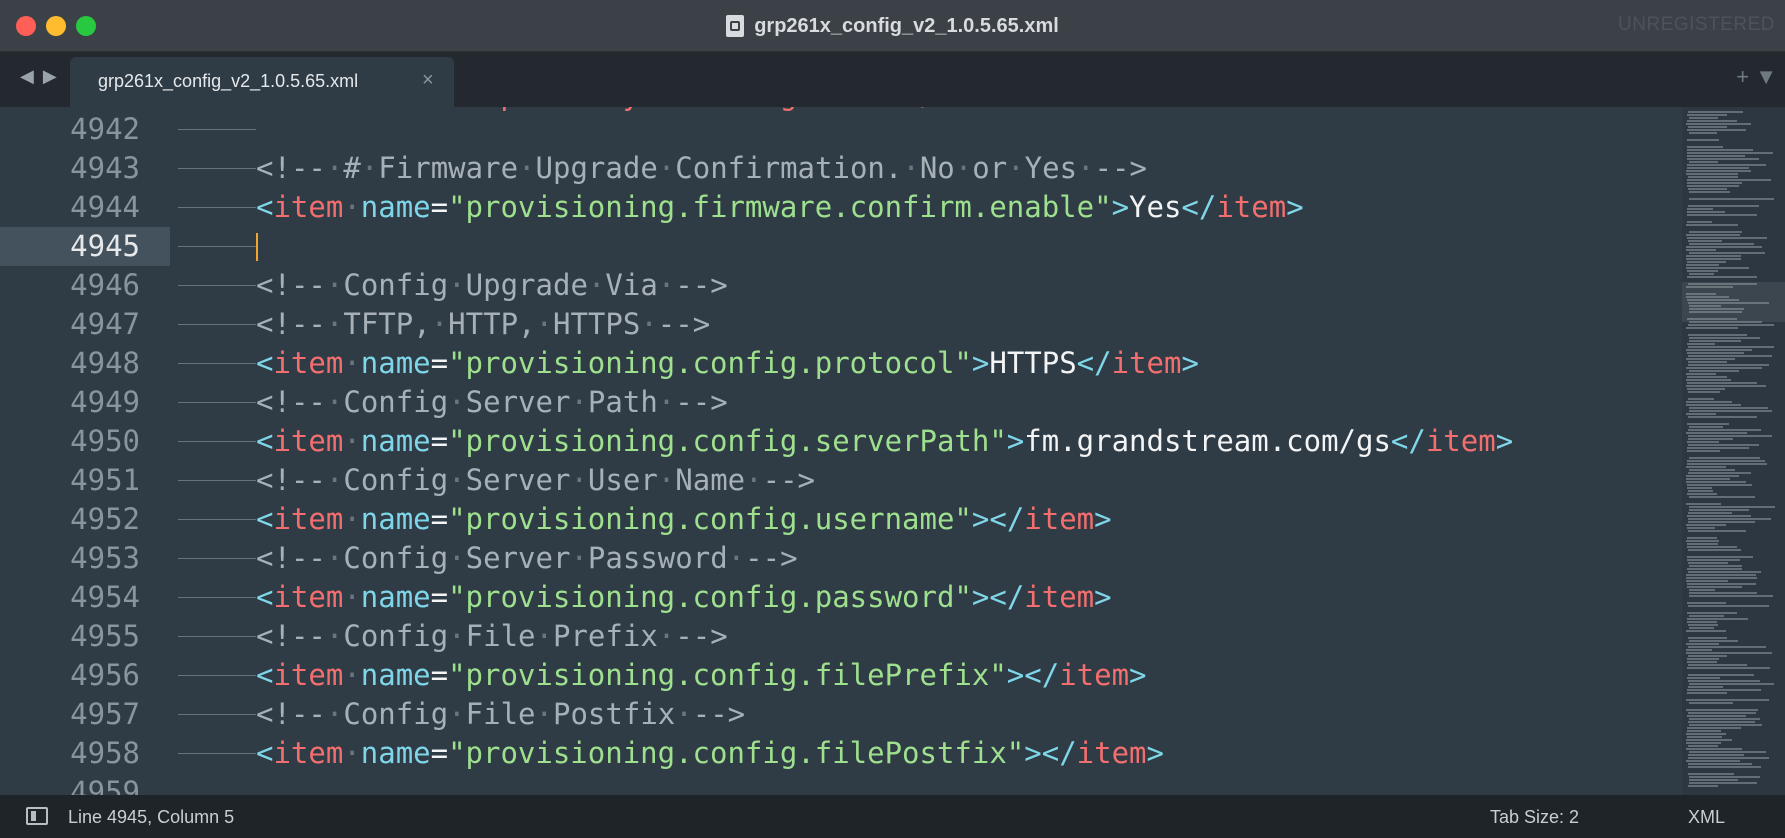  I want to click on xml-comment: <!--·Config·File·Prefix·-->, so click(492, 636).